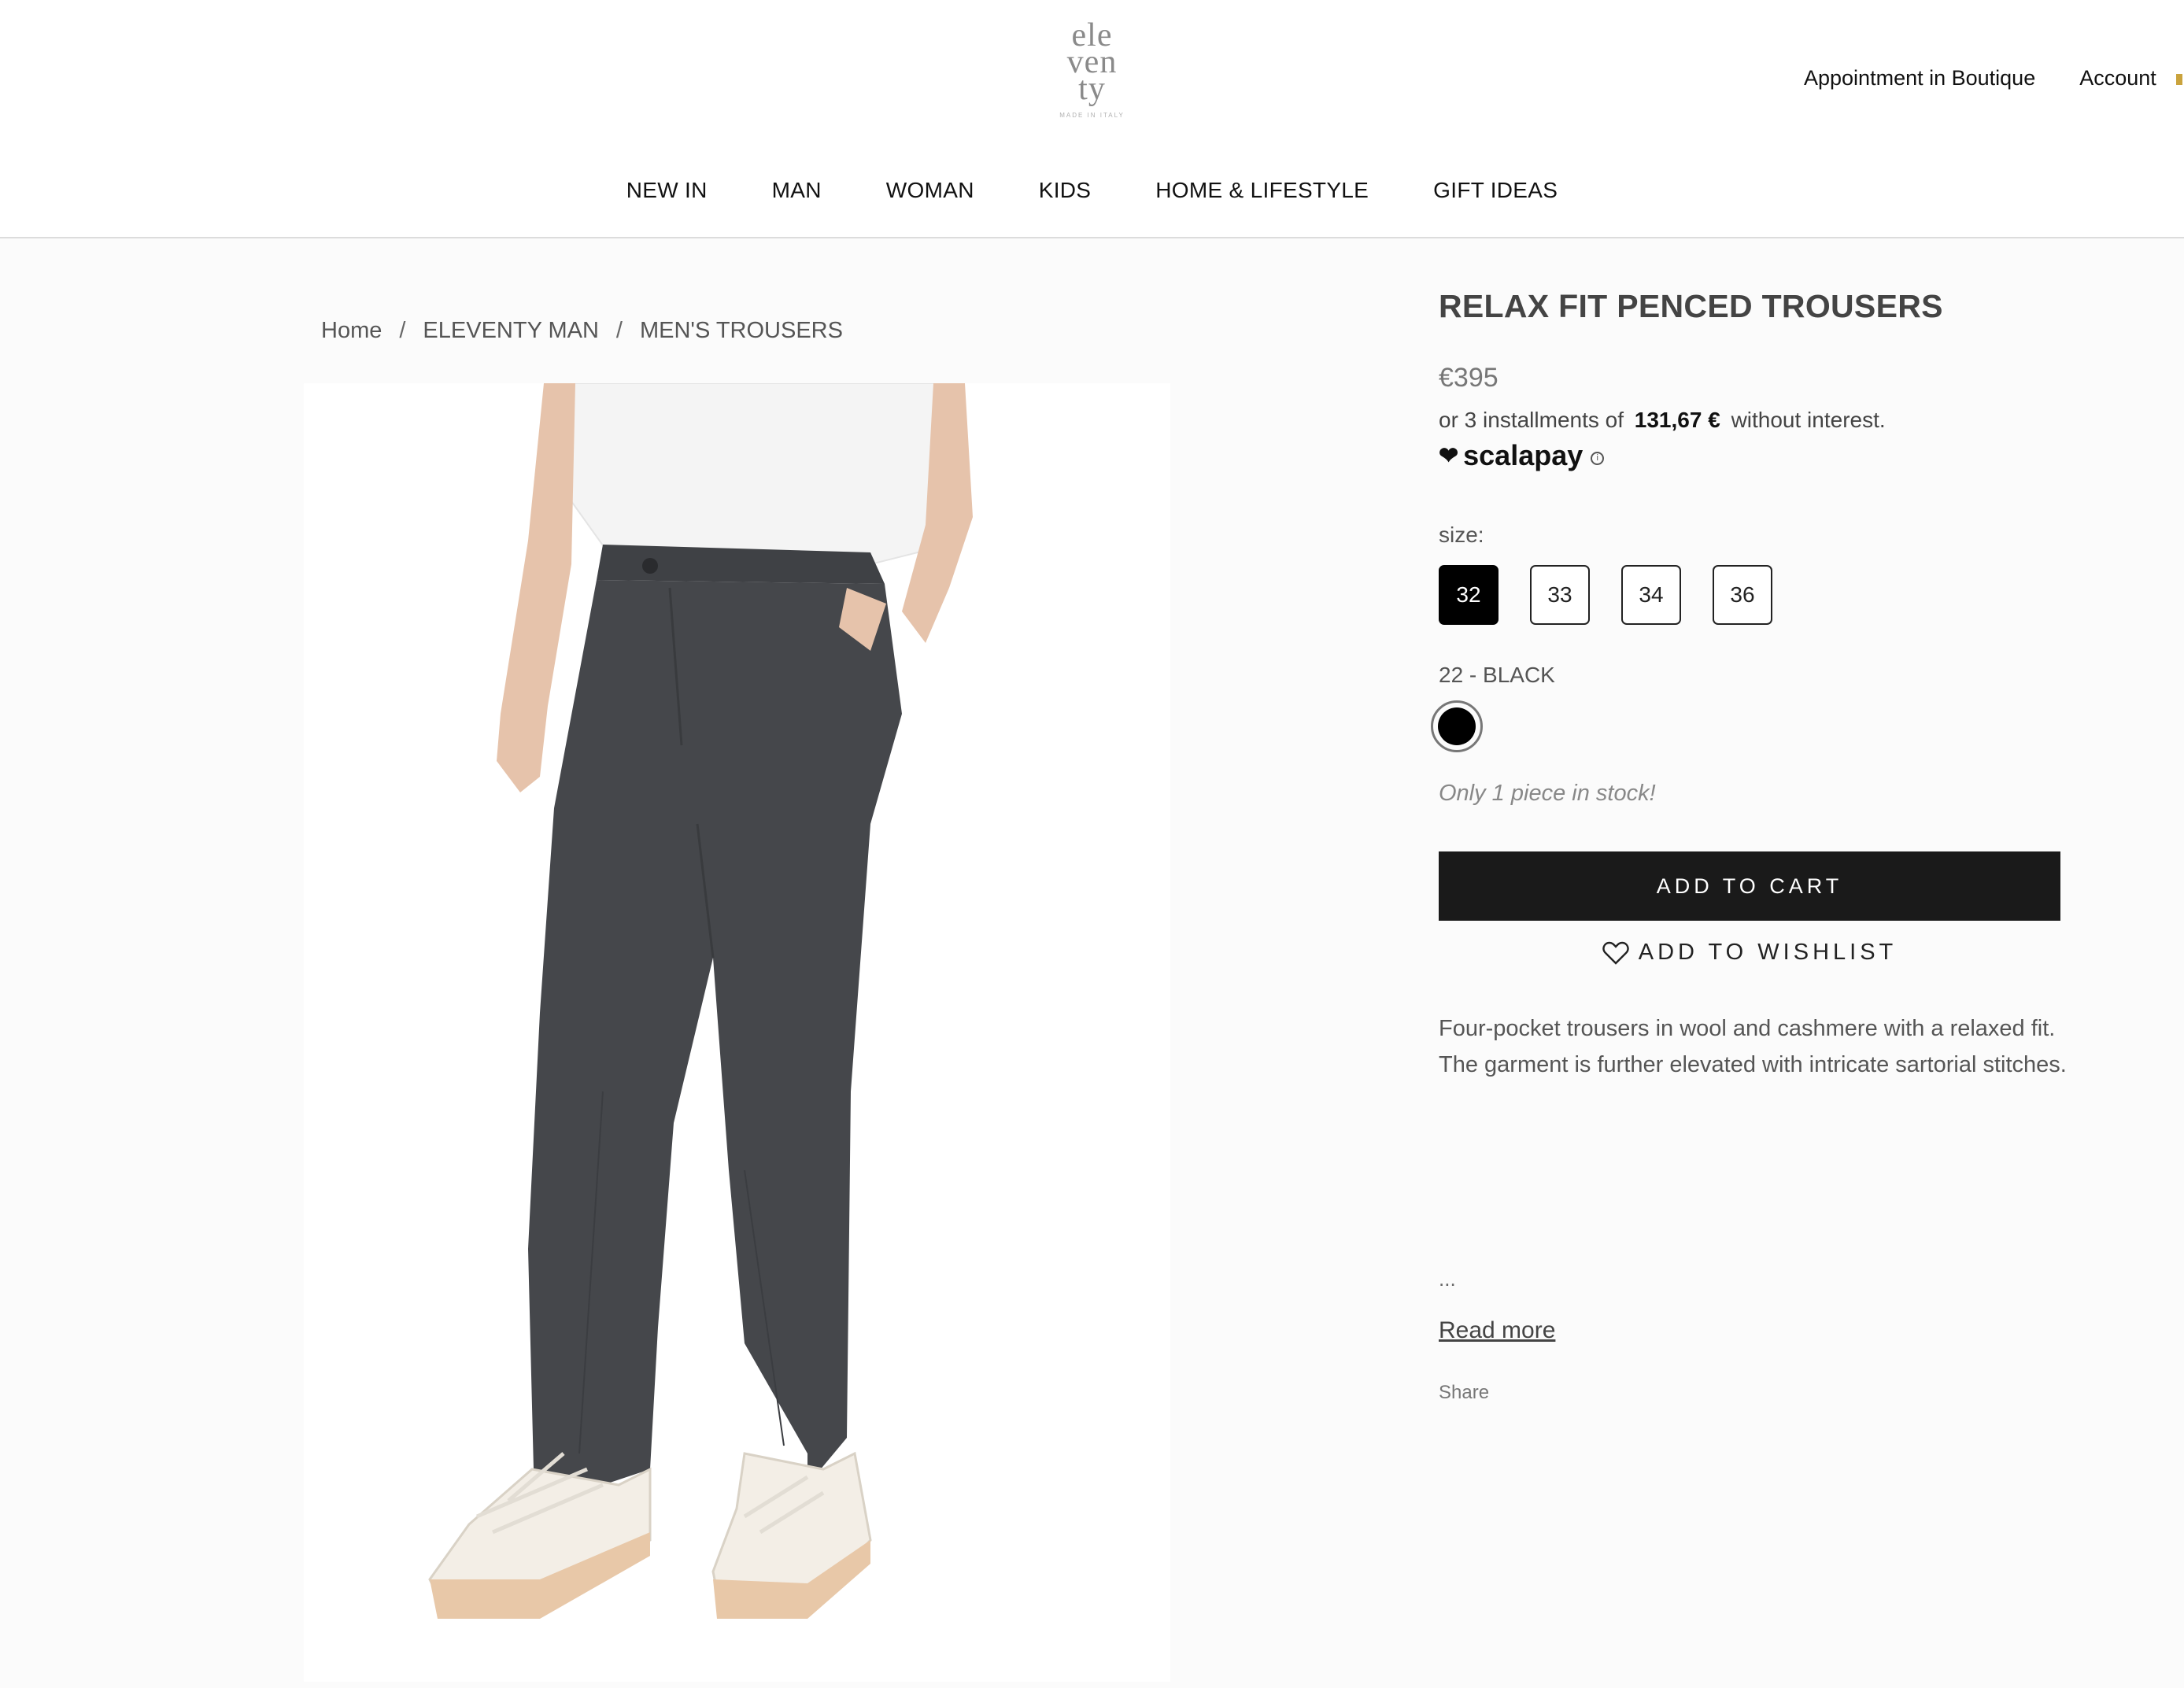 Image resolution: width=2184 pixels, height=1688 pixels. I want to click on breadcrumb-eleventy-man: ELEVENTY MAN, so click(510, 331).